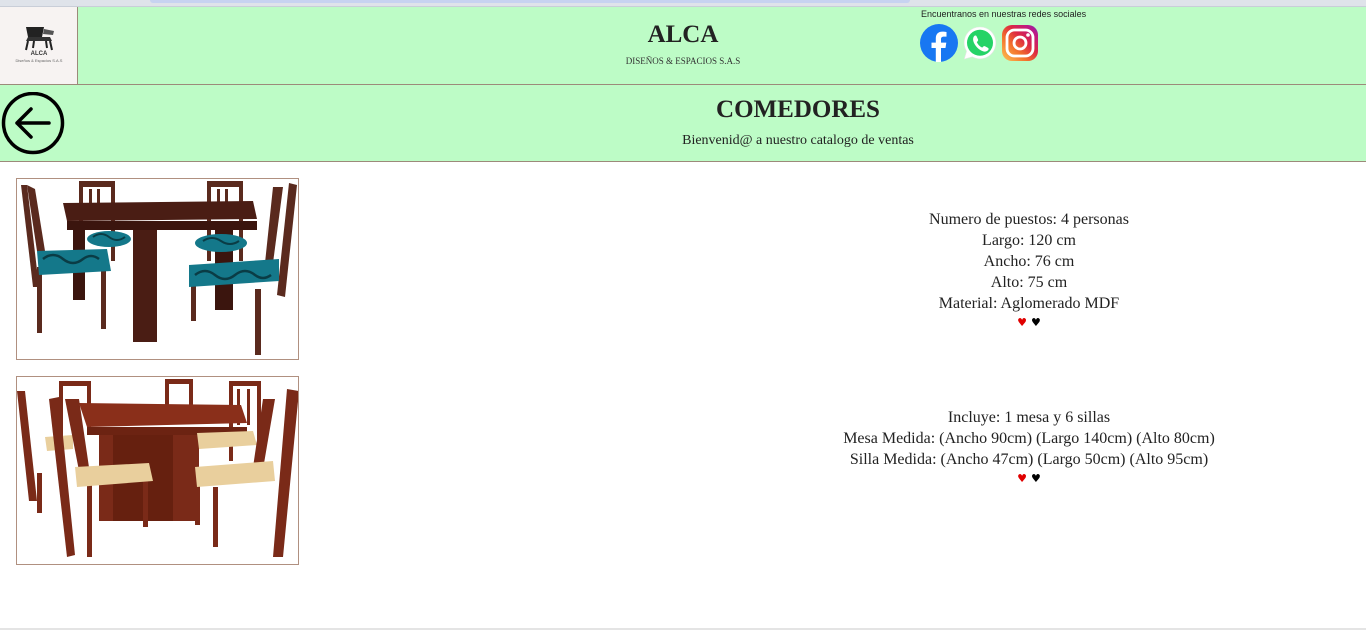 Image resolution: width=1366 pixels, height=630 pixels. Describe the element at coordinates (1020, 43) in the screenshot. I see `instagram-icon` at that location.